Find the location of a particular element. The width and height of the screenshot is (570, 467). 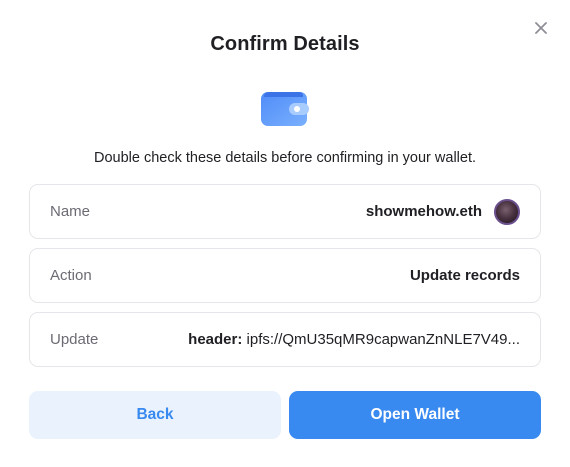

avatar is located at coordinates (507, 211).